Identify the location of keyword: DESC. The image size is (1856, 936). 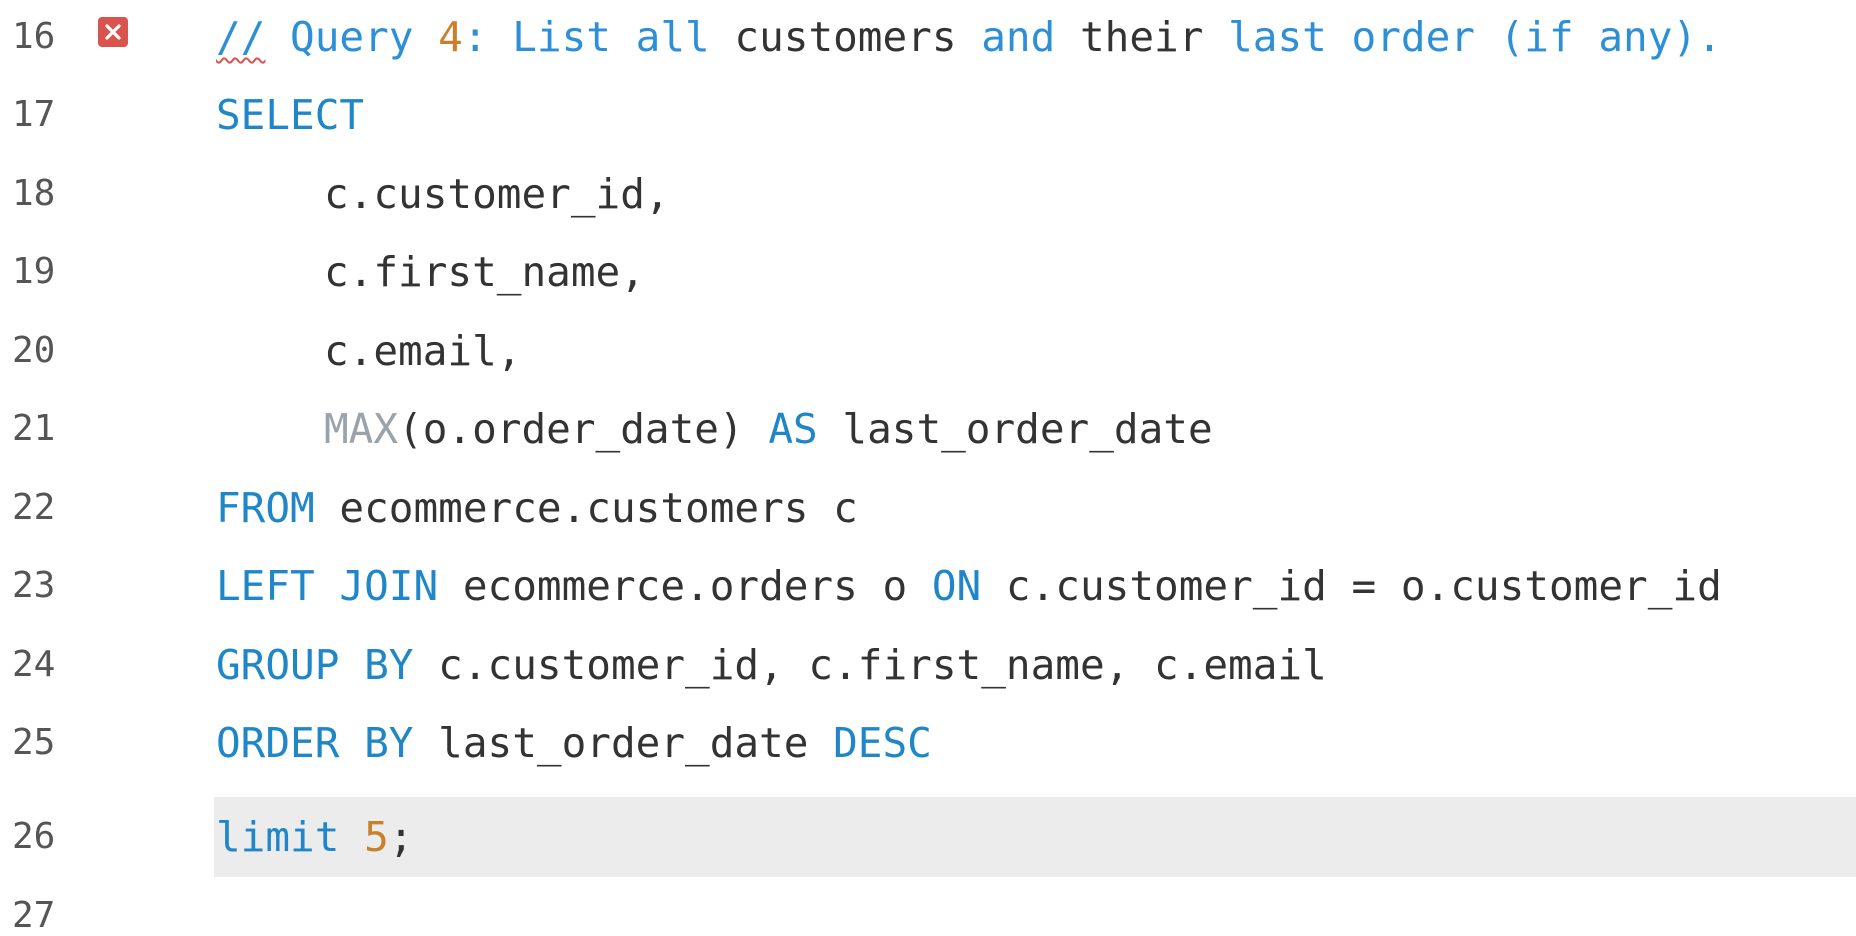
(882, 743).